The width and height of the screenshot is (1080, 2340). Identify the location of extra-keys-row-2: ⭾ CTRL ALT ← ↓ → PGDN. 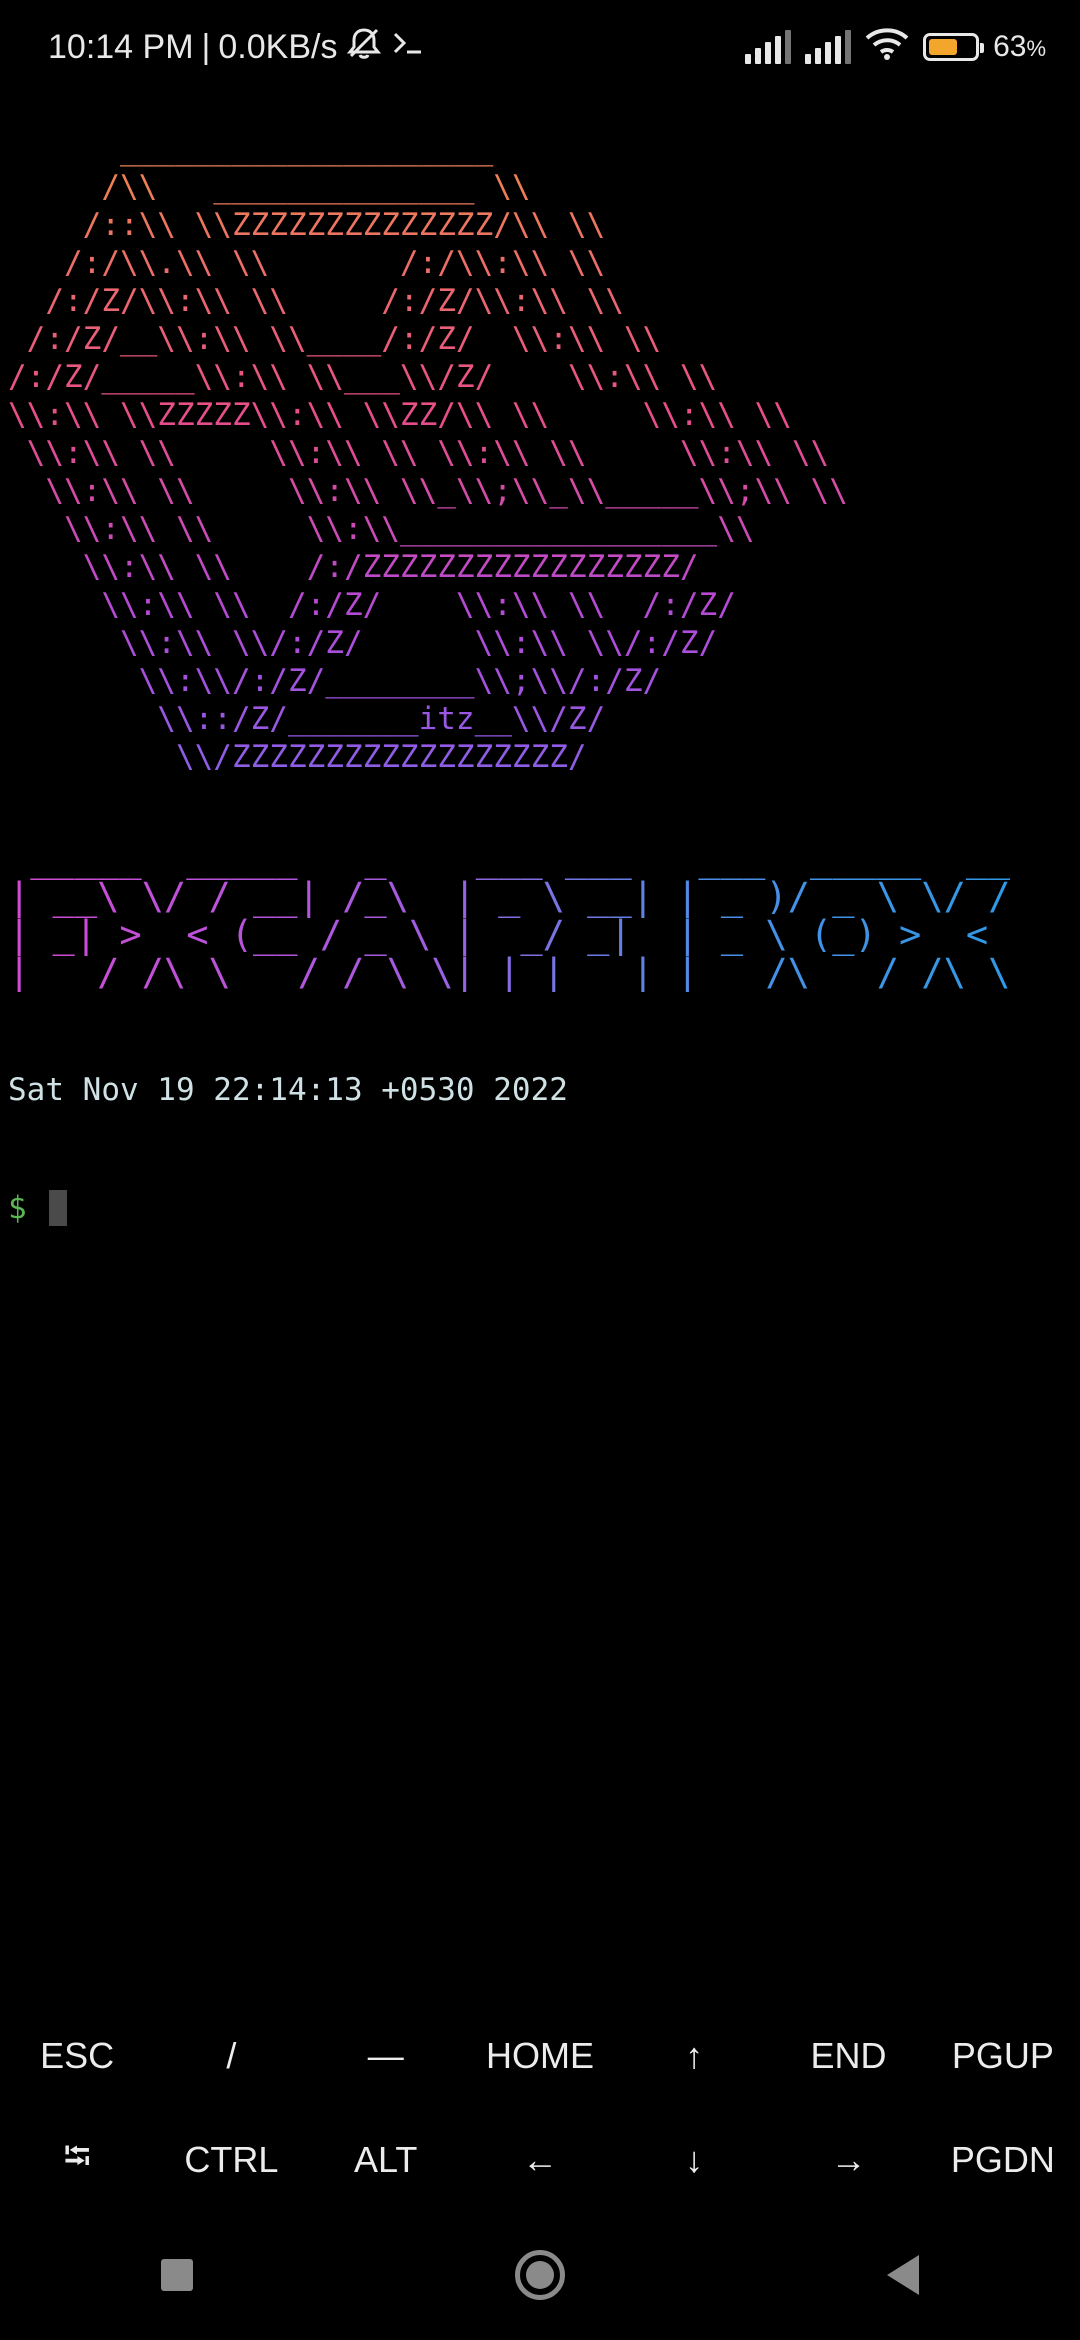
(540, 2160).